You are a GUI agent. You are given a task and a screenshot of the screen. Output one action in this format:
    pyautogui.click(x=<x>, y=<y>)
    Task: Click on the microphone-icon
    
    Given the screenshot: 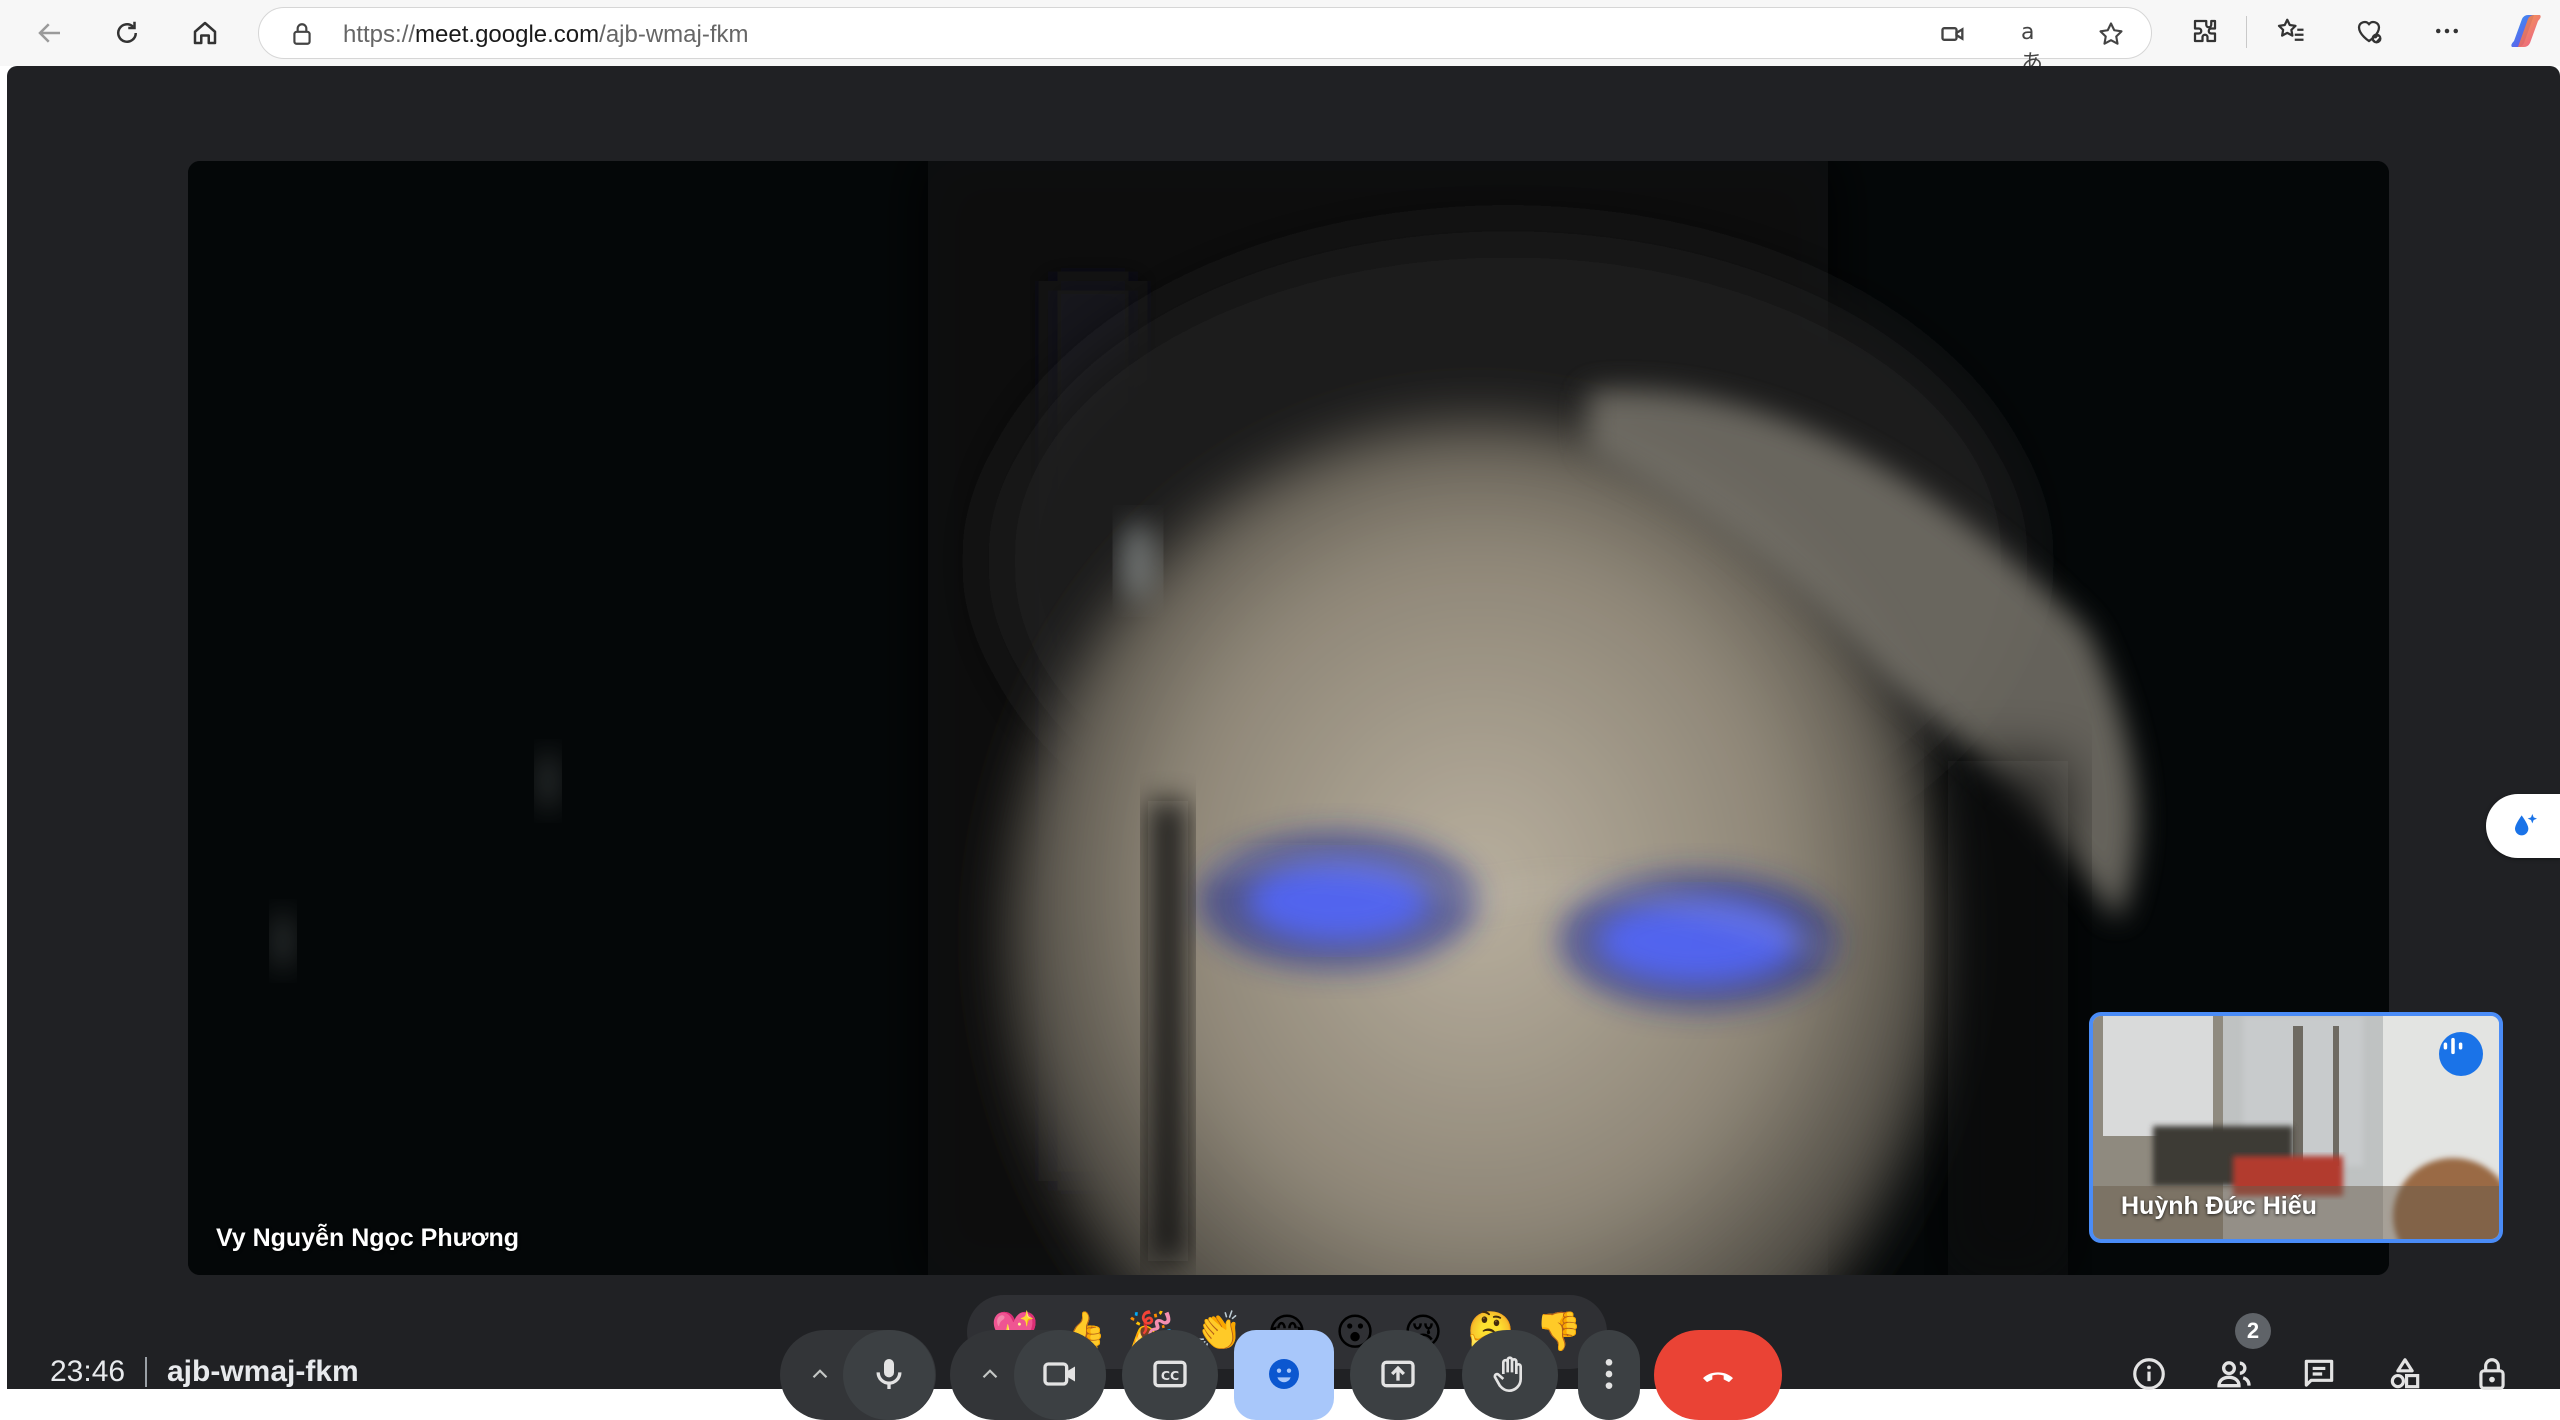 What is the action you would take?
    pyautogui.click(x=889, y=1374)
    